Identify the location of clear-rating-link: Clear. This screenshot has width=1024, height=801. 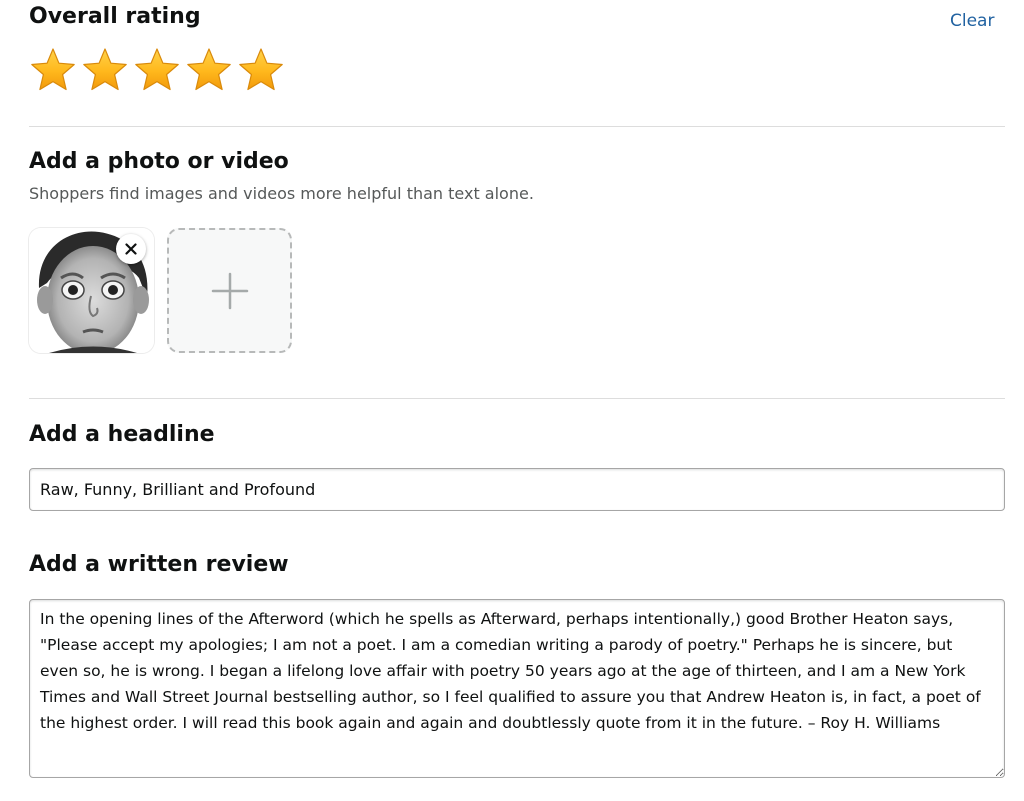
(972, 21).